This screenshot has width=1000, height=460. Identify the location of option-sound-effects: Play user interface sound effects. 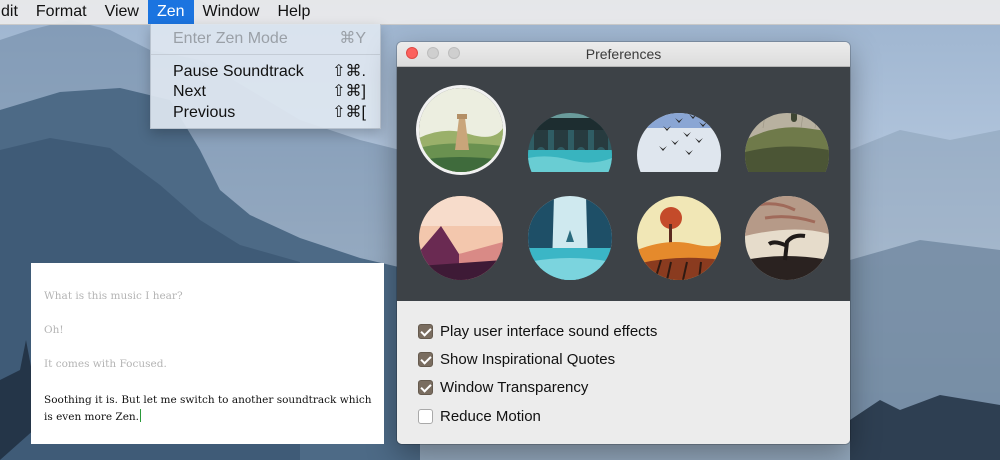
(537, 331).